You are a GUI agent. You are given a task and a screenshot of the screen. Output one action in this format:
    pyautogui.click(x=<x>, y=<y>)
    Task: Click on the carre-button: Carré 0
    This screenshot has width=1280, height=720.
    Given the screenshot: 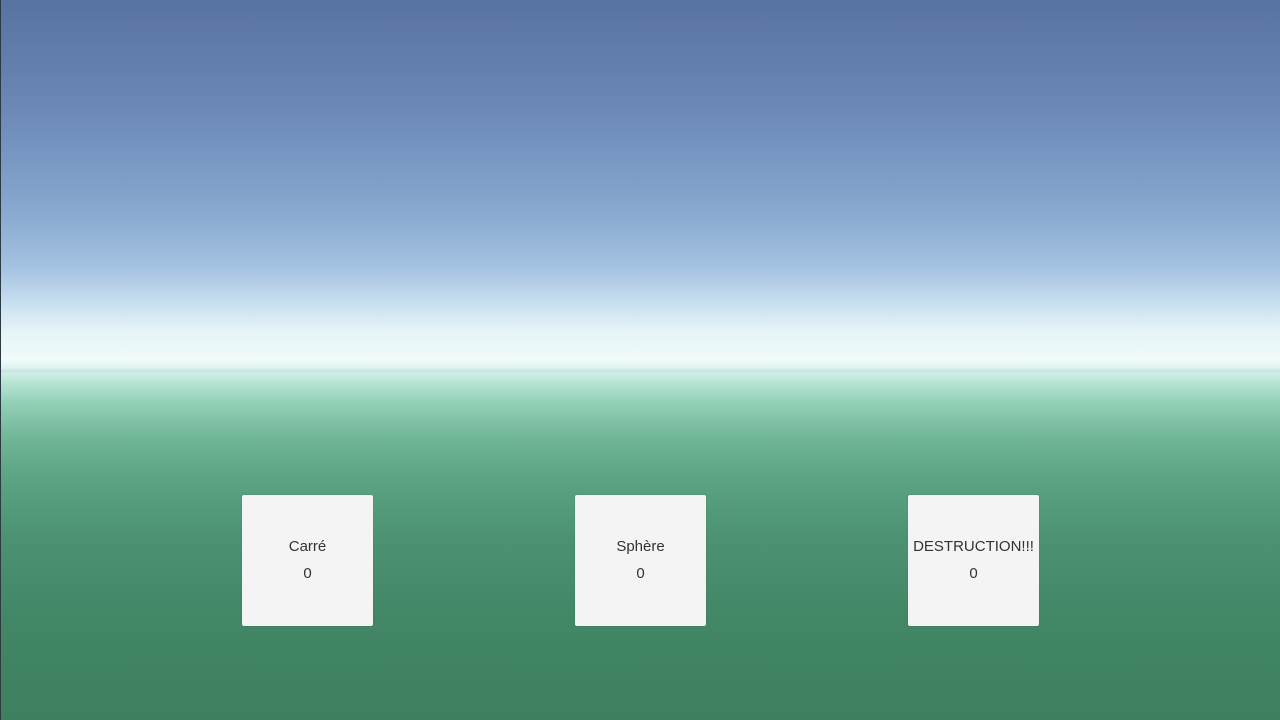 What is the action you would take?
    pyautogui.click(x=307, y=560)
    